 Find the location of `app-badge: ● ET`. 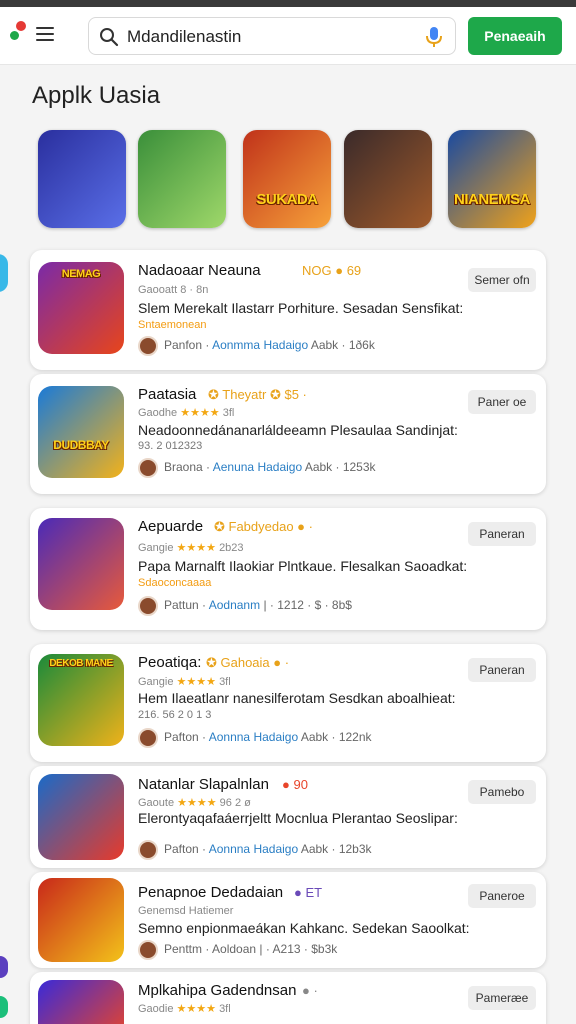

app-badge: ● ET is located at coordinates (308, 892).